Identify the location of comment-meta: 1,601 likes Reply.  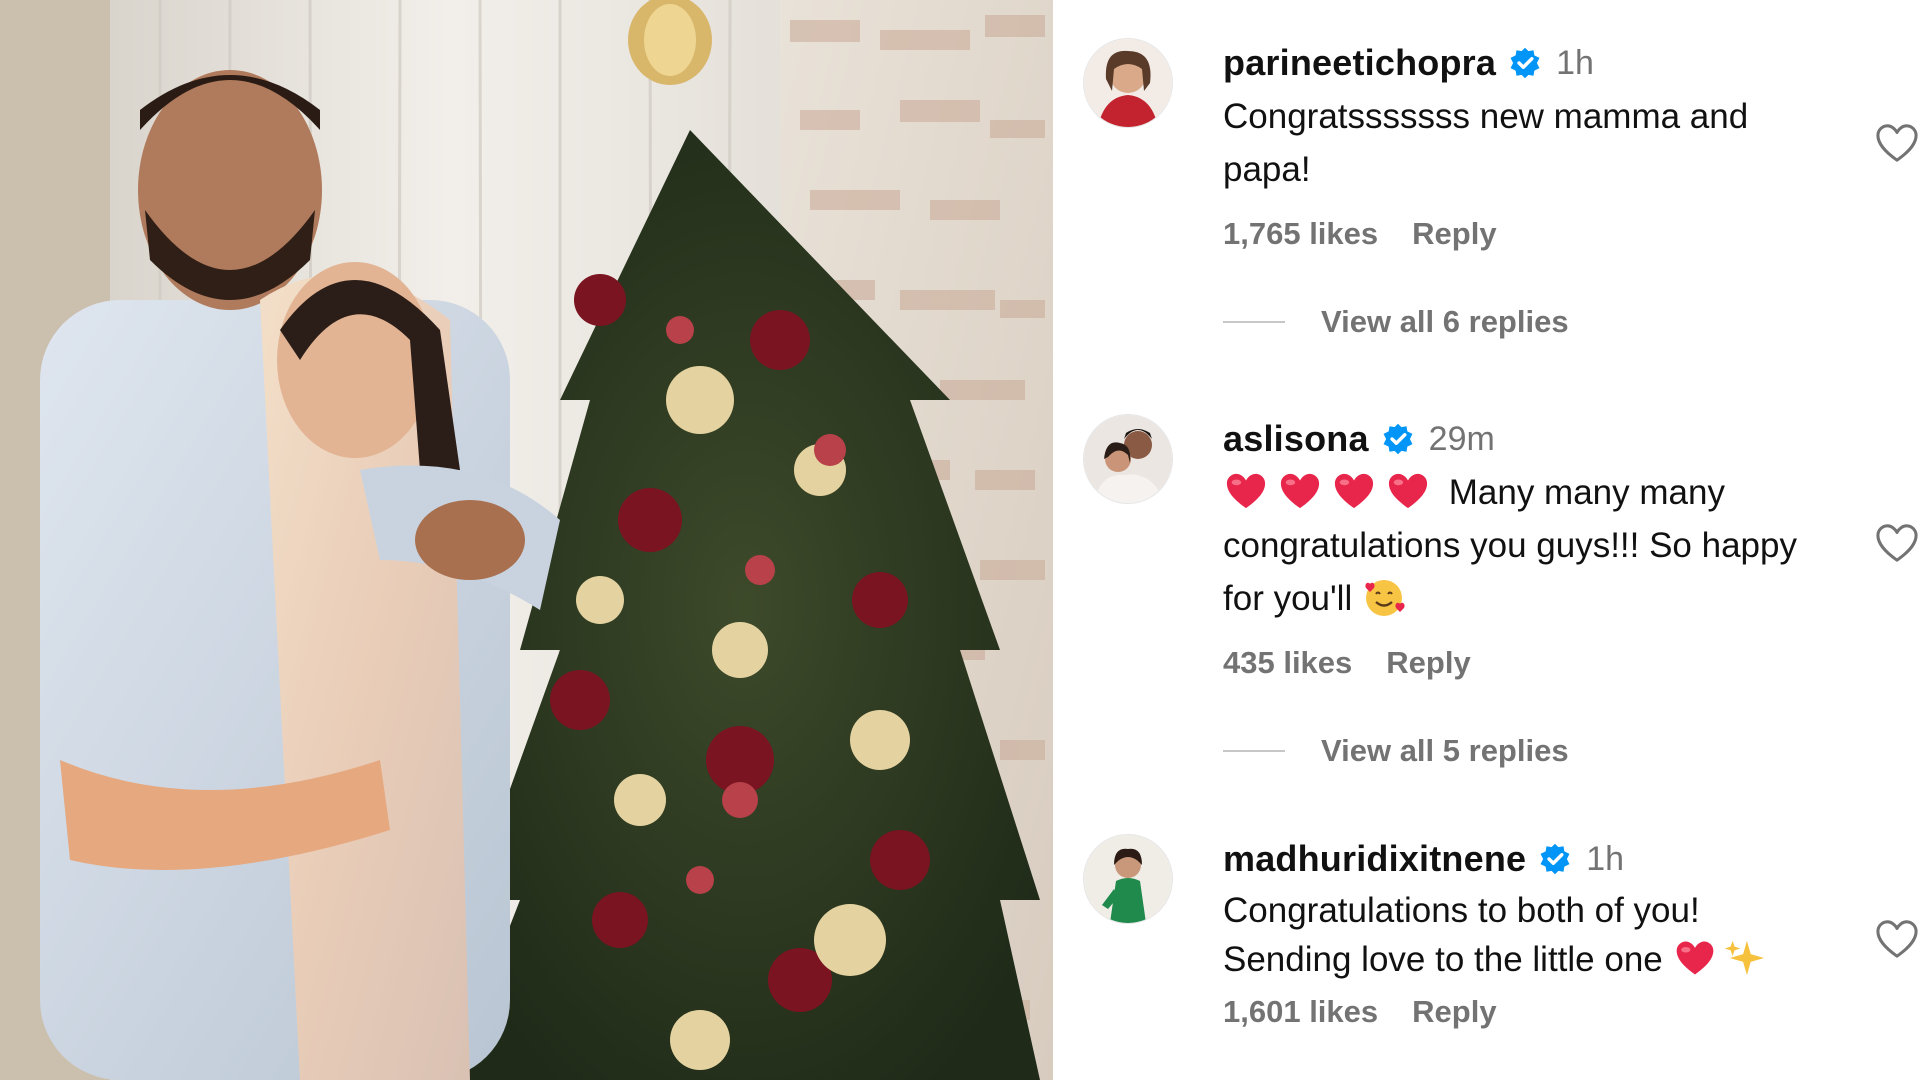
(1523, 1012).